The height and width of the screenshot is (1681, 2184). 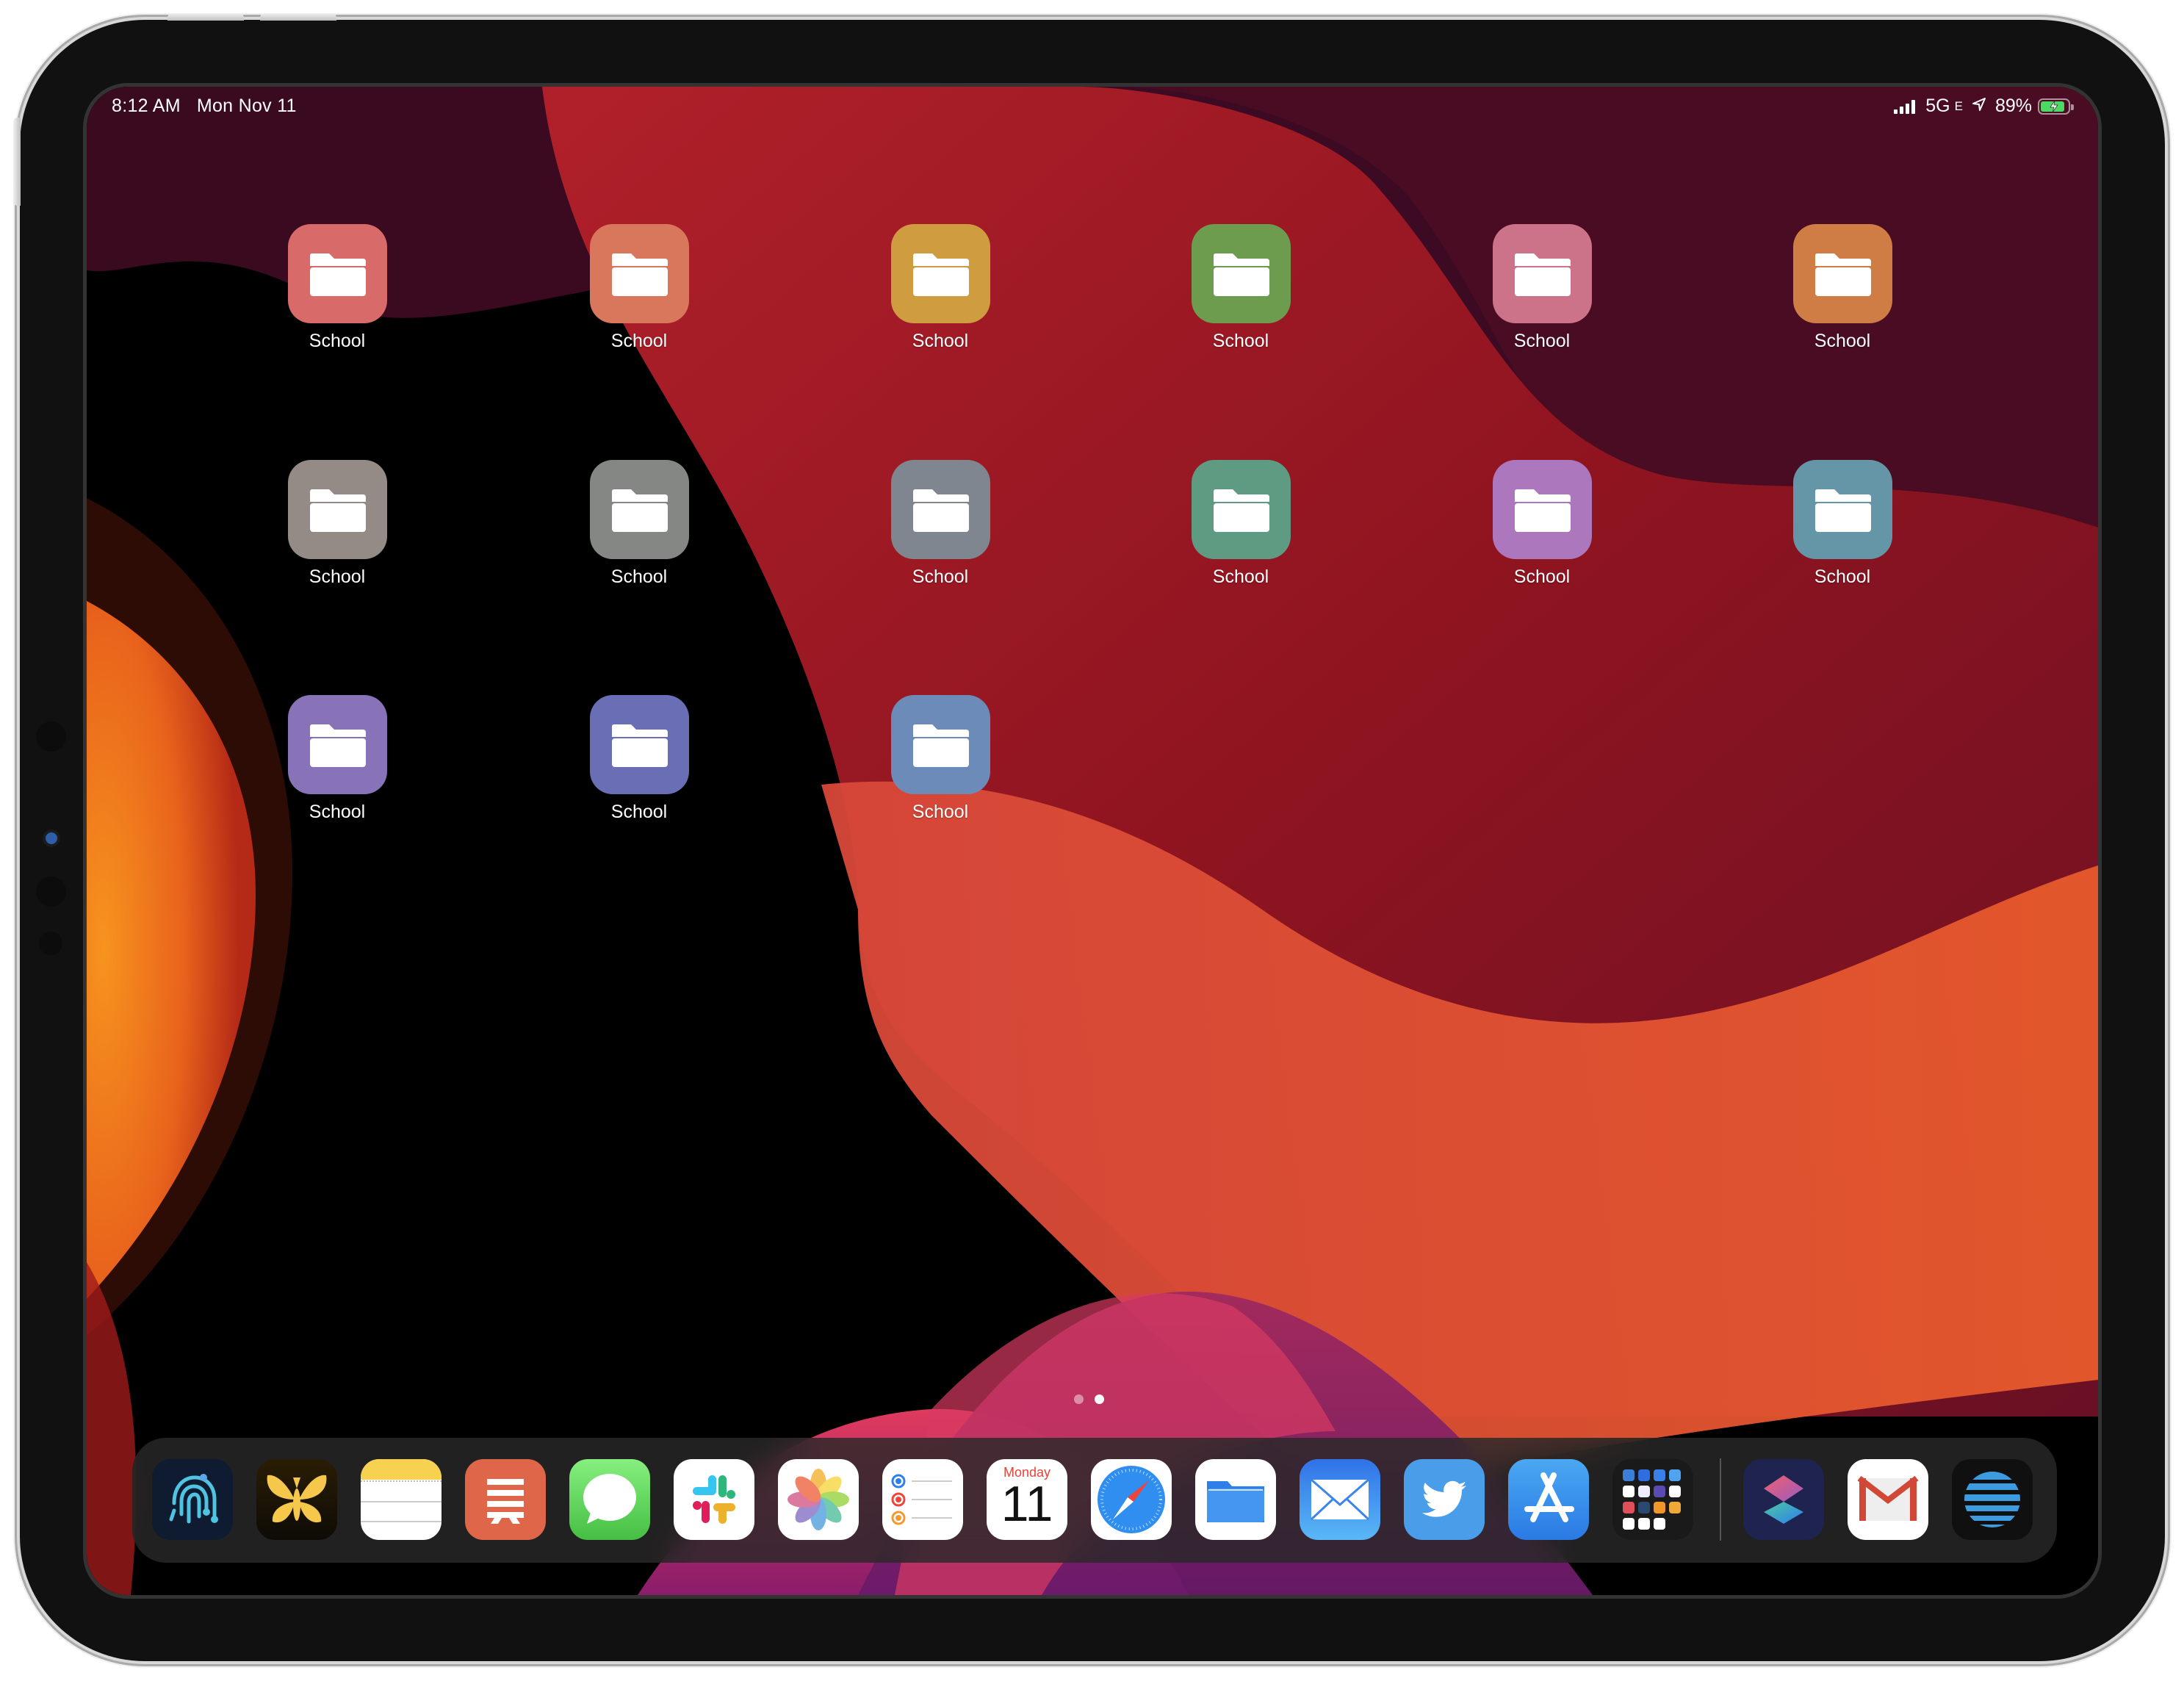 I want to click on app-folder-icon, so click(x=1652, y=1499).